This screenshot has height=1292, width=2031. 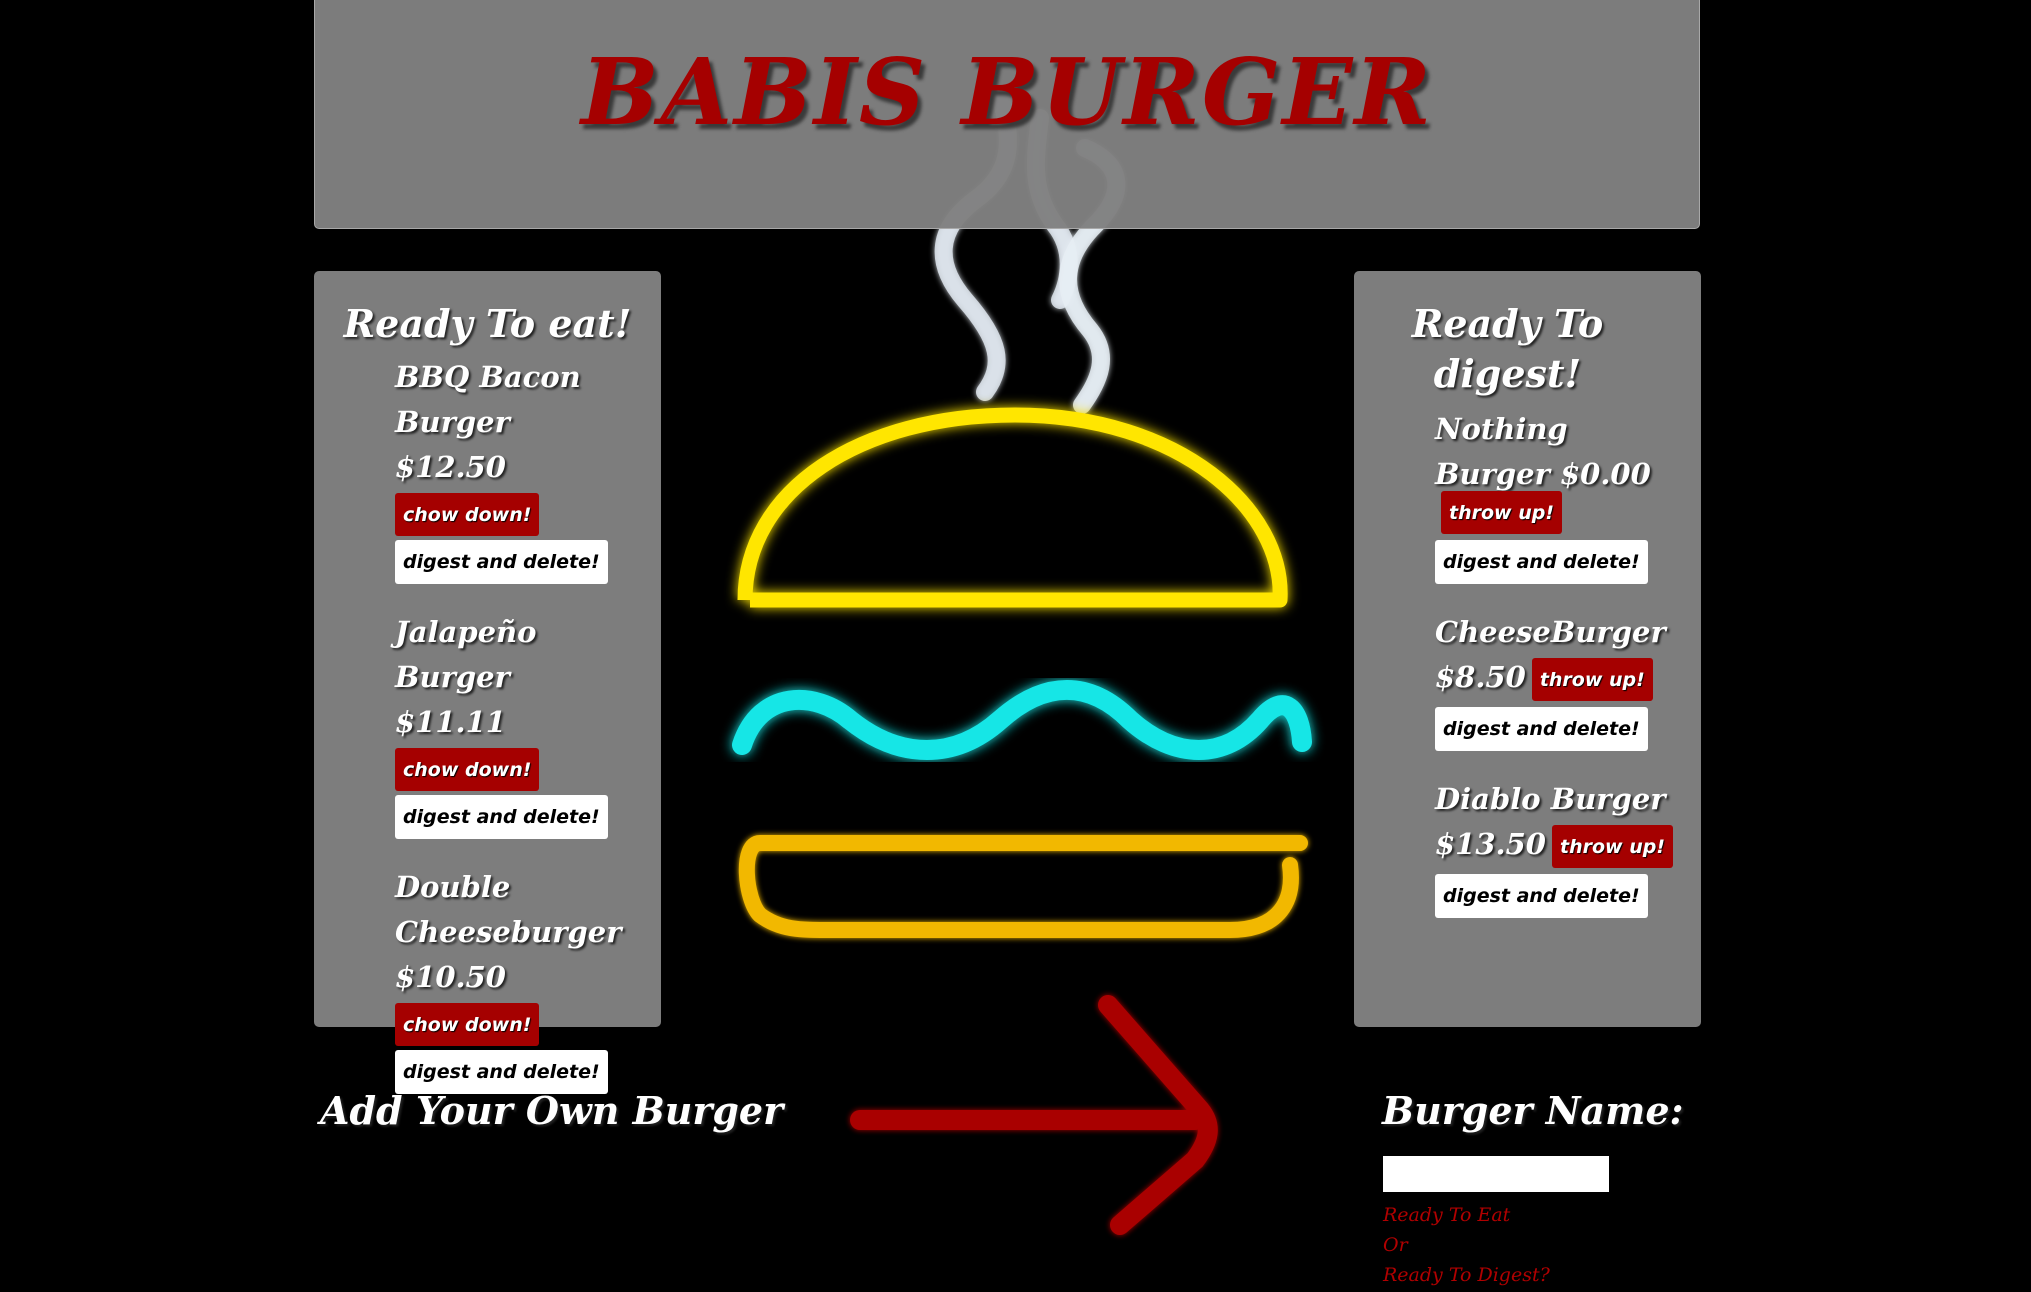 I want to click on add-burger-heading: Add Your Own Burger, so click(x=552, y=1110).